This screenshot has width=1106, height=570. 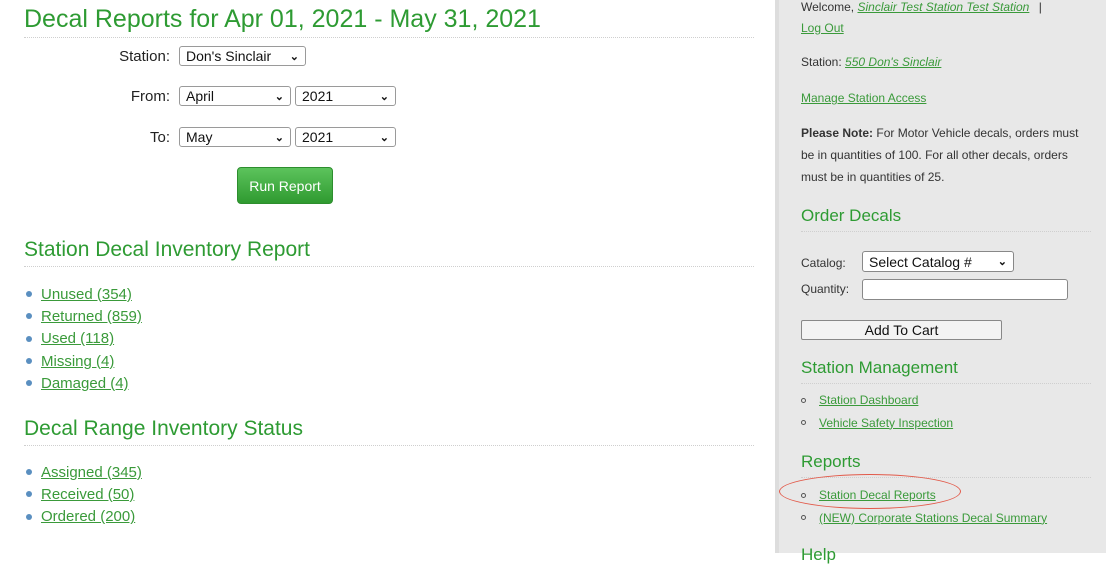 I want to click on from-month-select: April ⌄, so click(x=235, y=96).